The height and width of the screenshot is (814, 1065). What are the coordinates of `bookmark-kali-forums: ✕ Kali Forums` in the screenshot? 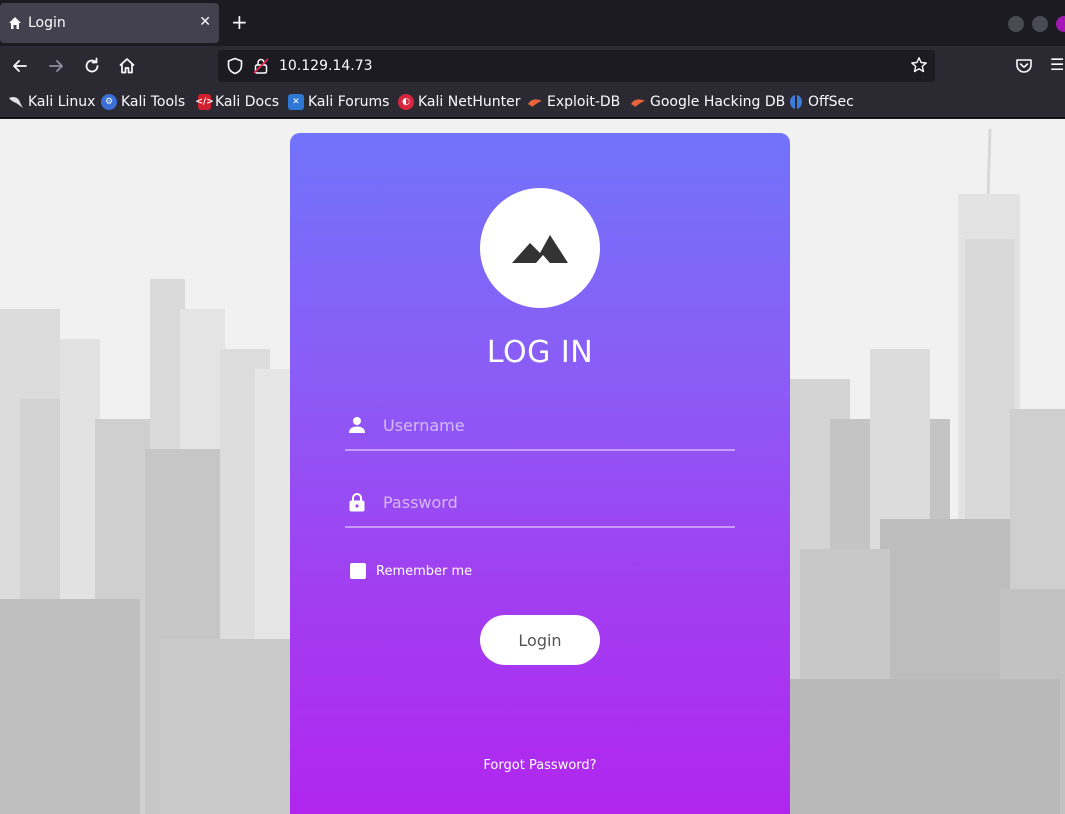 It's located at (338, 102).